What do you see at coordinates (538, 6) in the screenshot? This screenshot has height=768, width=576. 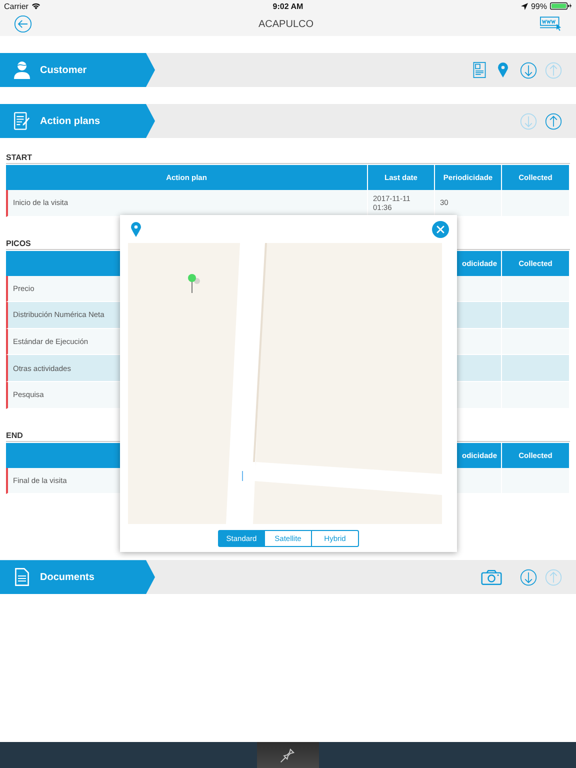 I see `battery-label: 99%` at bounding box center [538, 6].